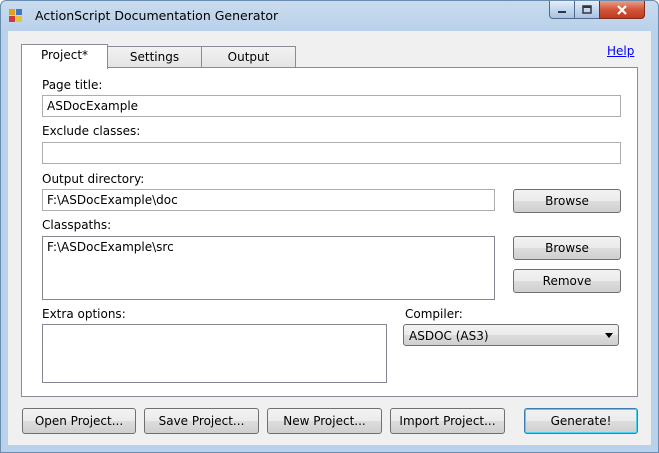  I want to click on app-icon, so click(16, 16).